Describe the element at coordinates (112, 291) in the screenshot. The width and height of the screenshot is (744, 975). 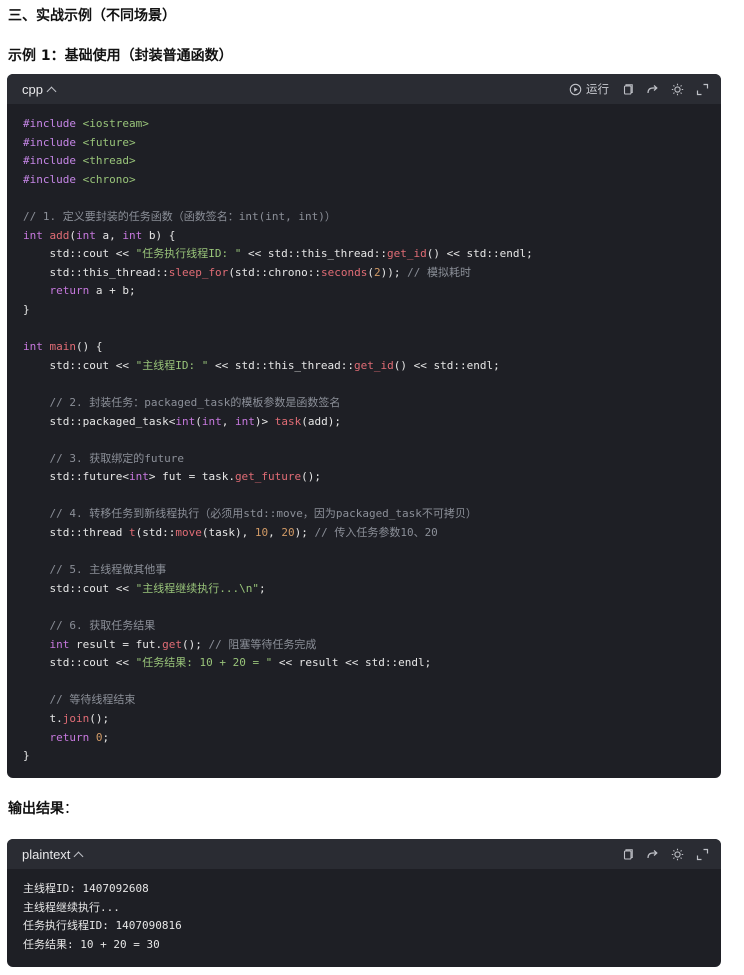
I see `code-token: a + b;` at that location.